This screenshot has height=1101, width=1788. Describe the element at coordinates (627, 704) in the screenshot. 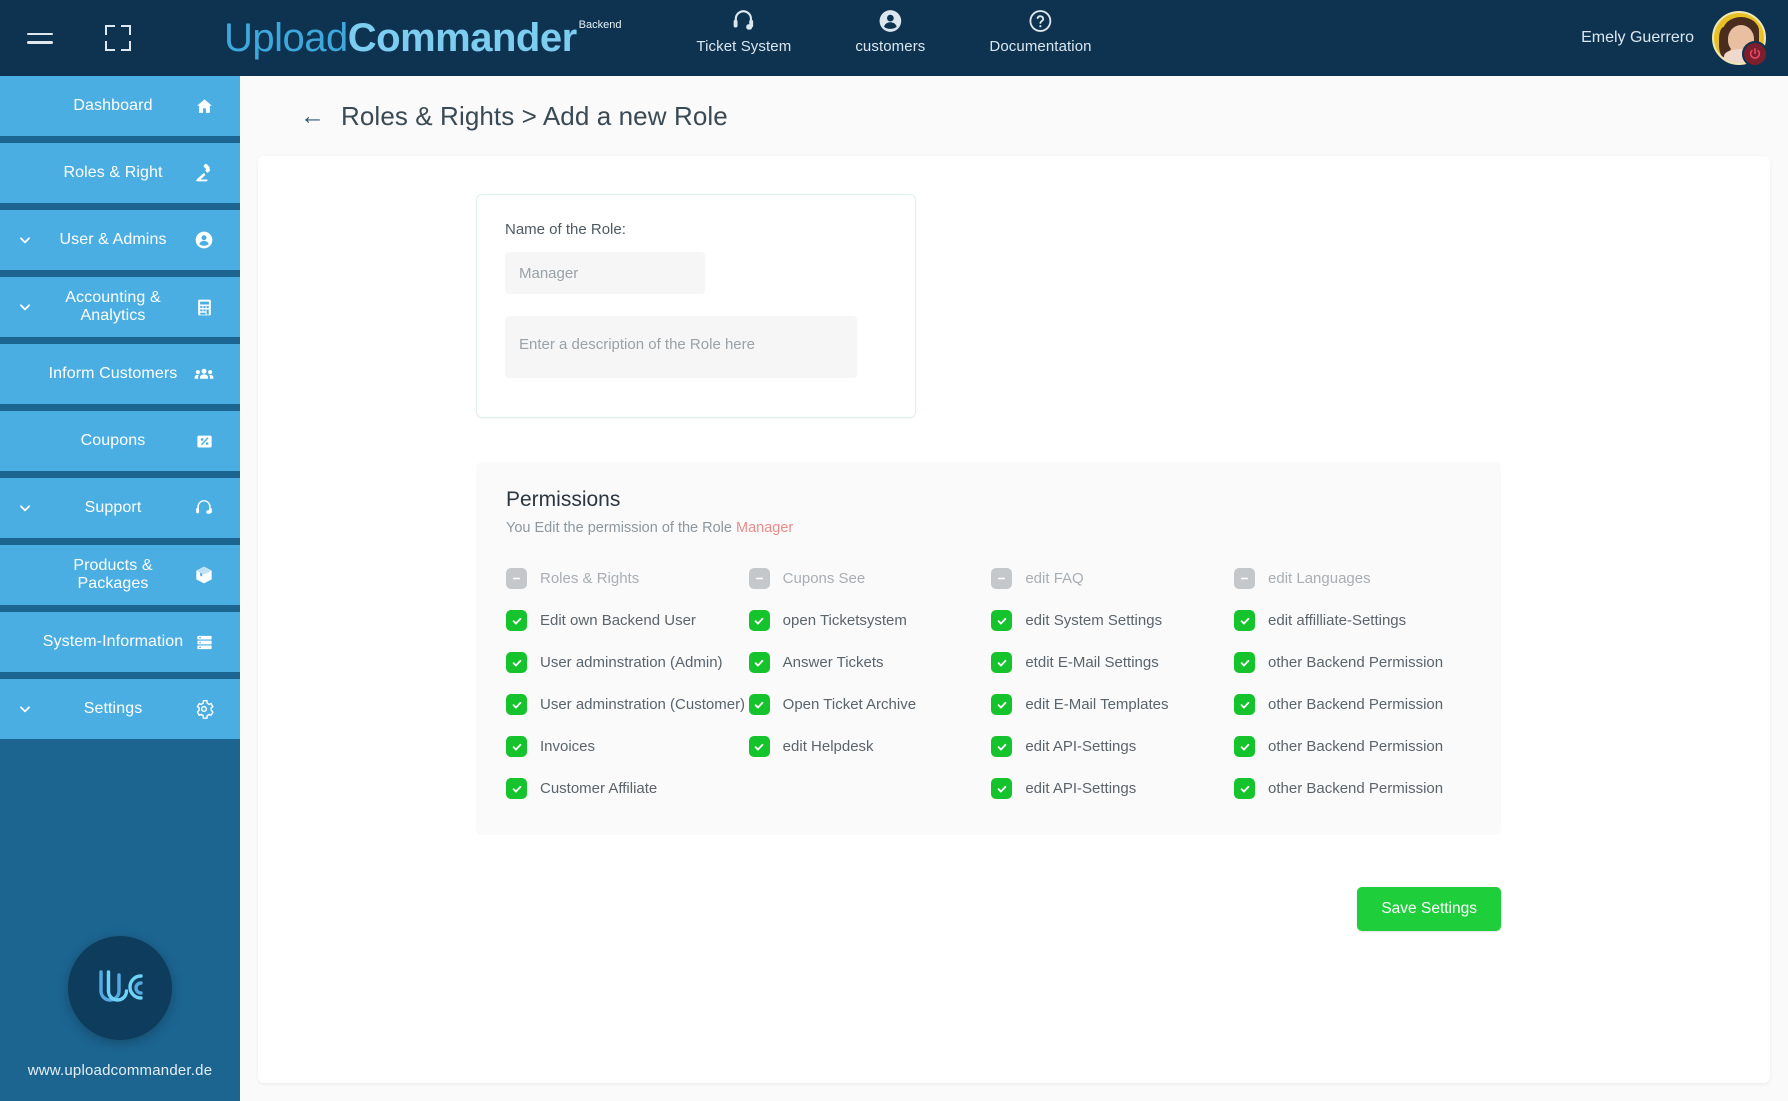

I see `permission-item: User adminstration (Customer)` at that location.